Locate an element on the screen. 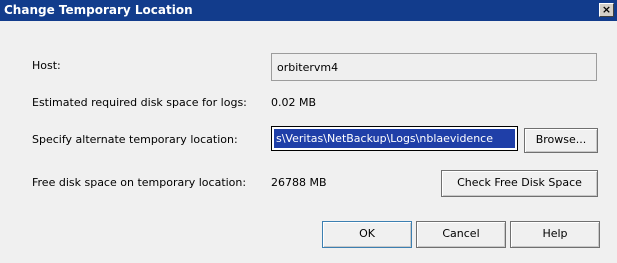 This screenshot has height=263, width=617. disk-space-value: 0.02 MB is located at coordinates (294, 102).